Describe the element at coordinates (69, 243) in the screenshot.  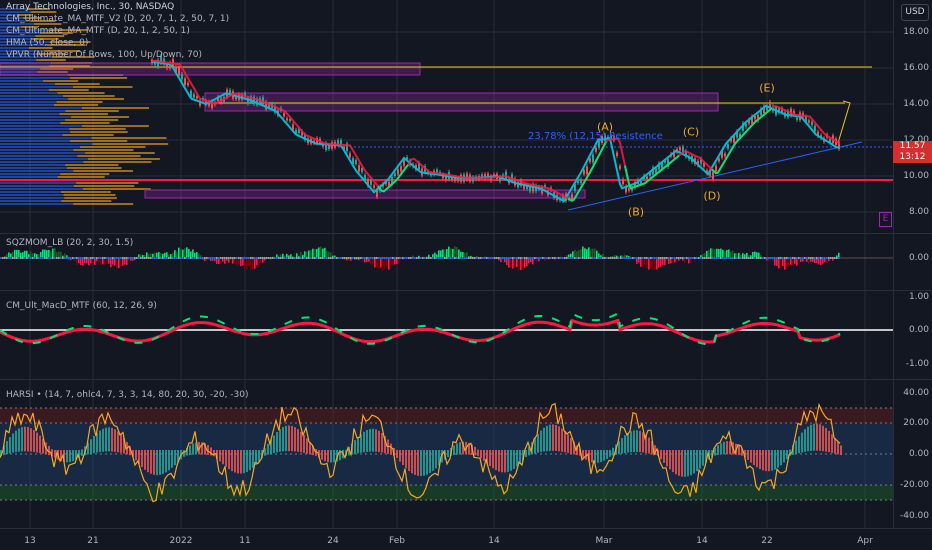
I see `sqzmom-legend: SQZMOM_LB (20, 2, 30, 1.5)` at that location.